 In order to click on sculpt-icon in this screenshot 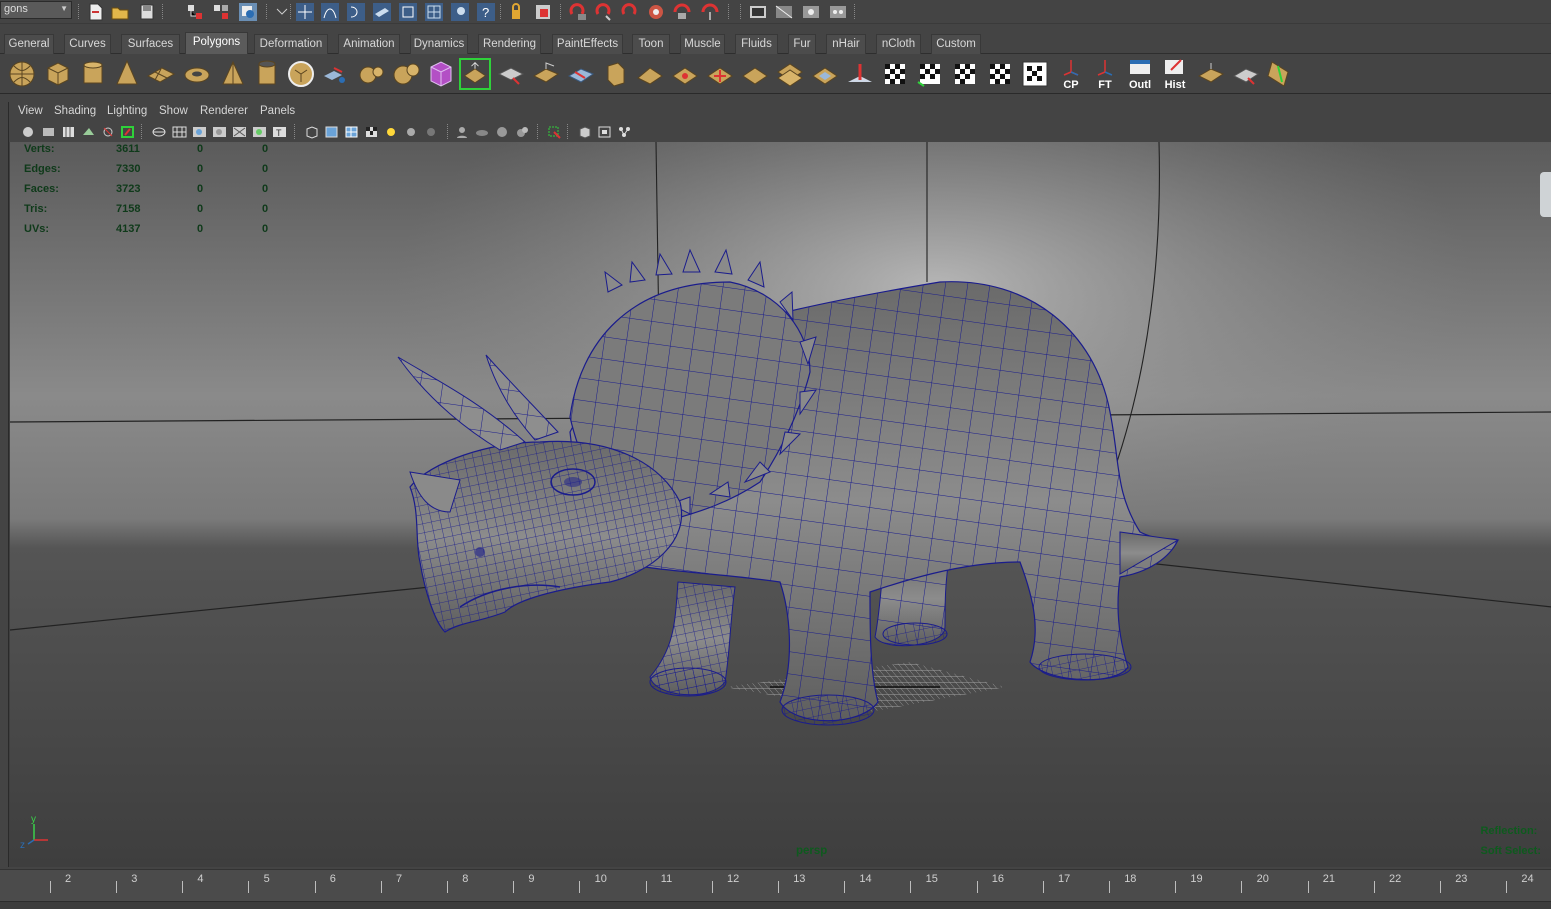, I will do `click(860, 74)`.